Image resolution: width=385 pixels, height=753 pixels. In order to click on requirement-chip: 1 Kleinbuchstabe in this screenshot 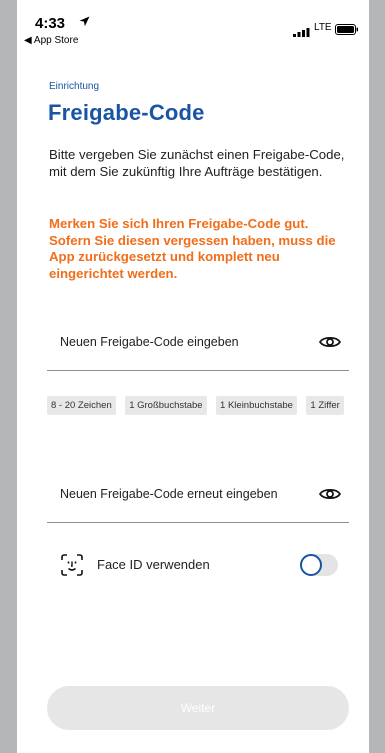, I will do `click(256, 405)`.